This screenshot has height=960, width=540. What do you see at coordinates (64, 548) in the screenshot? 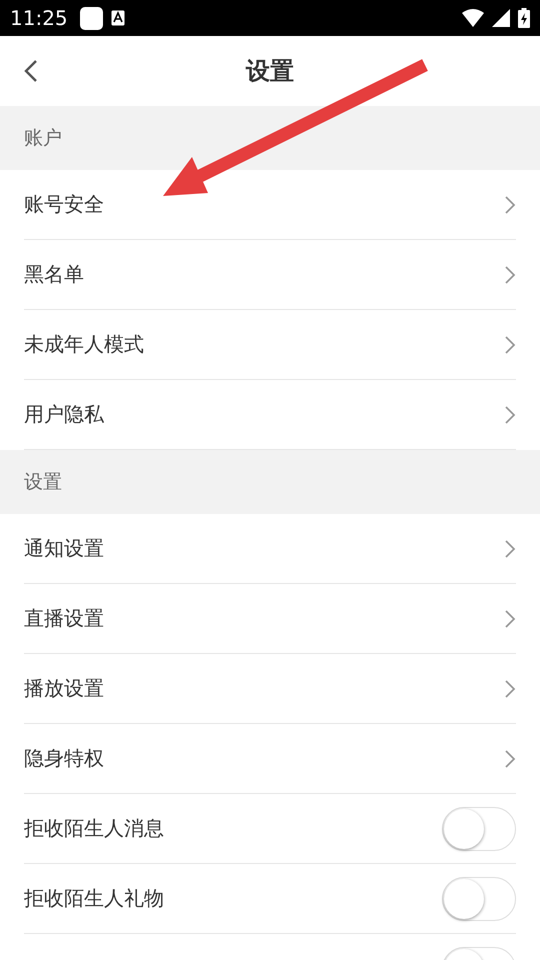
I see `row-label: 通知设置` at bounding box center [64, 548].